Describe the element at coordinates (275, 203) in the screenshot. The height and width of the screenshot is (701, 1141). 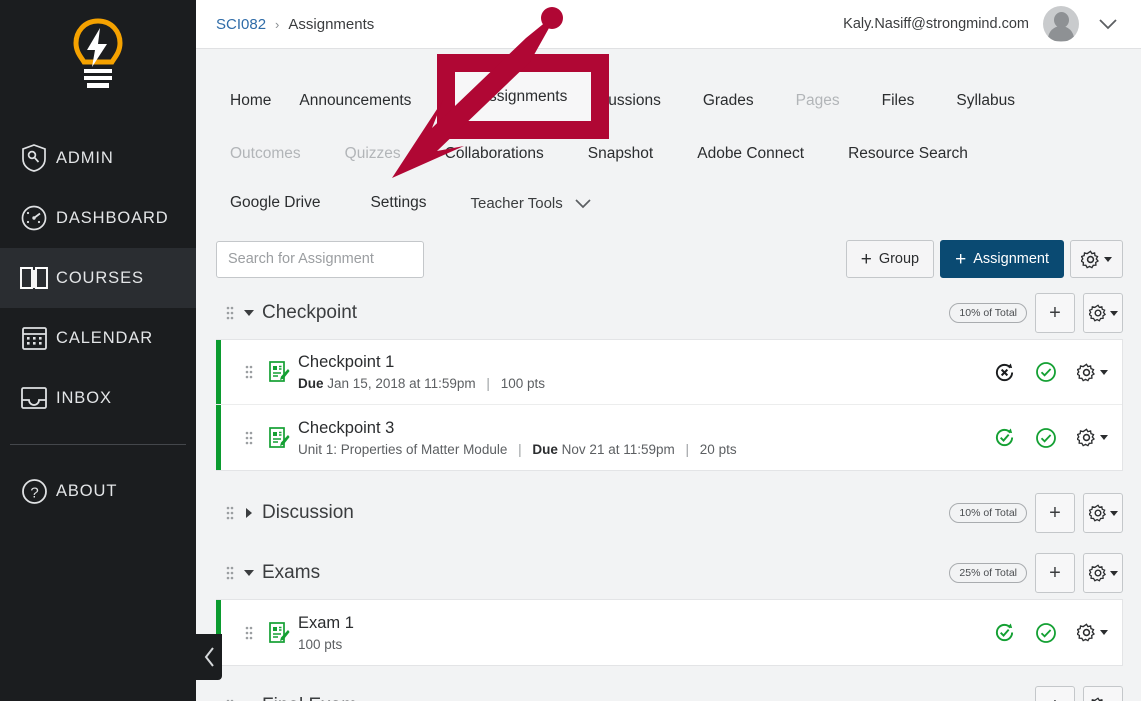
I see `tab-google-drive: Google Drive` at that location.